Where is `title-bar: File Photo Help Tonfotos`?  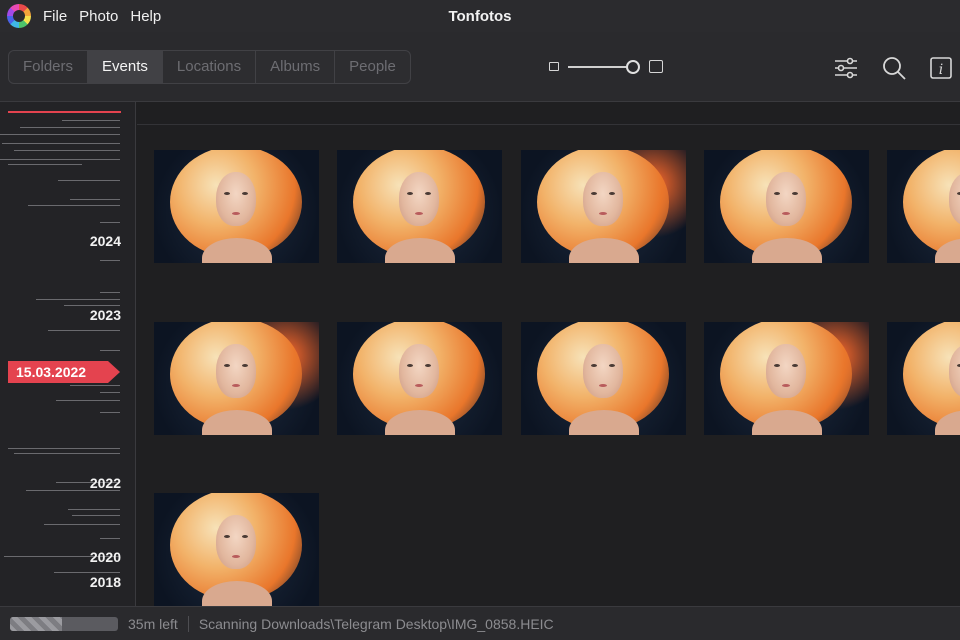
title-bar: File Photo Help Tonfotos is located at coordinates (480, 16).